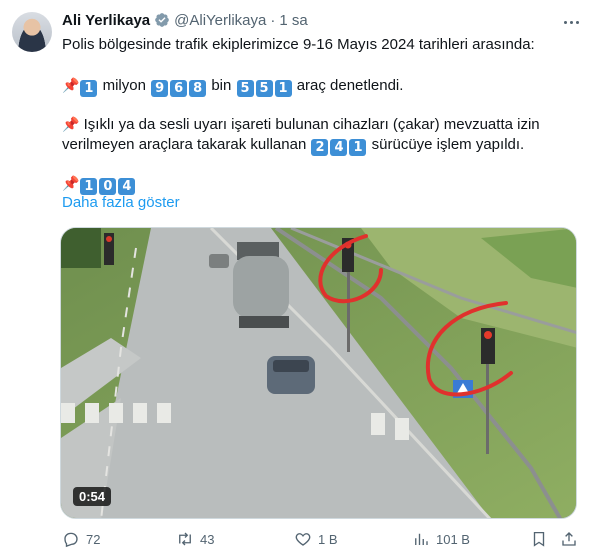 The width and height of the screenshot is (609, 556). I want to click on views-button: 101 B, so click(441, 539).